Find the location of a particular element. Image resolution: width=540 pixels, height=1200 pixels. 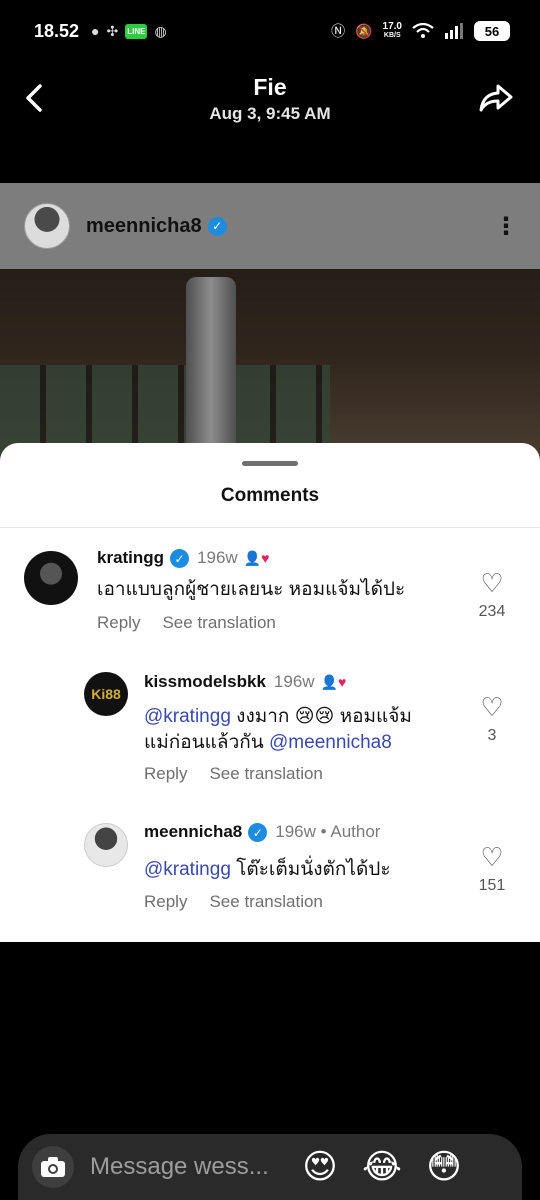

like-button: ♡ 234 is located at coordinates (492, 595).